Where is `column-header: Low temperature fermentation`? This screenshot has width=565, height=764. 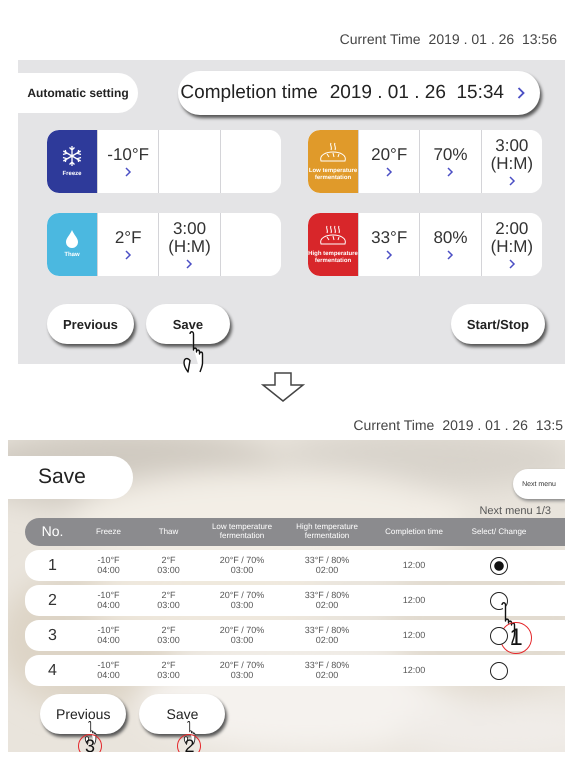 column-header: Low temperature fermentation is located at coordinates (242, 532).